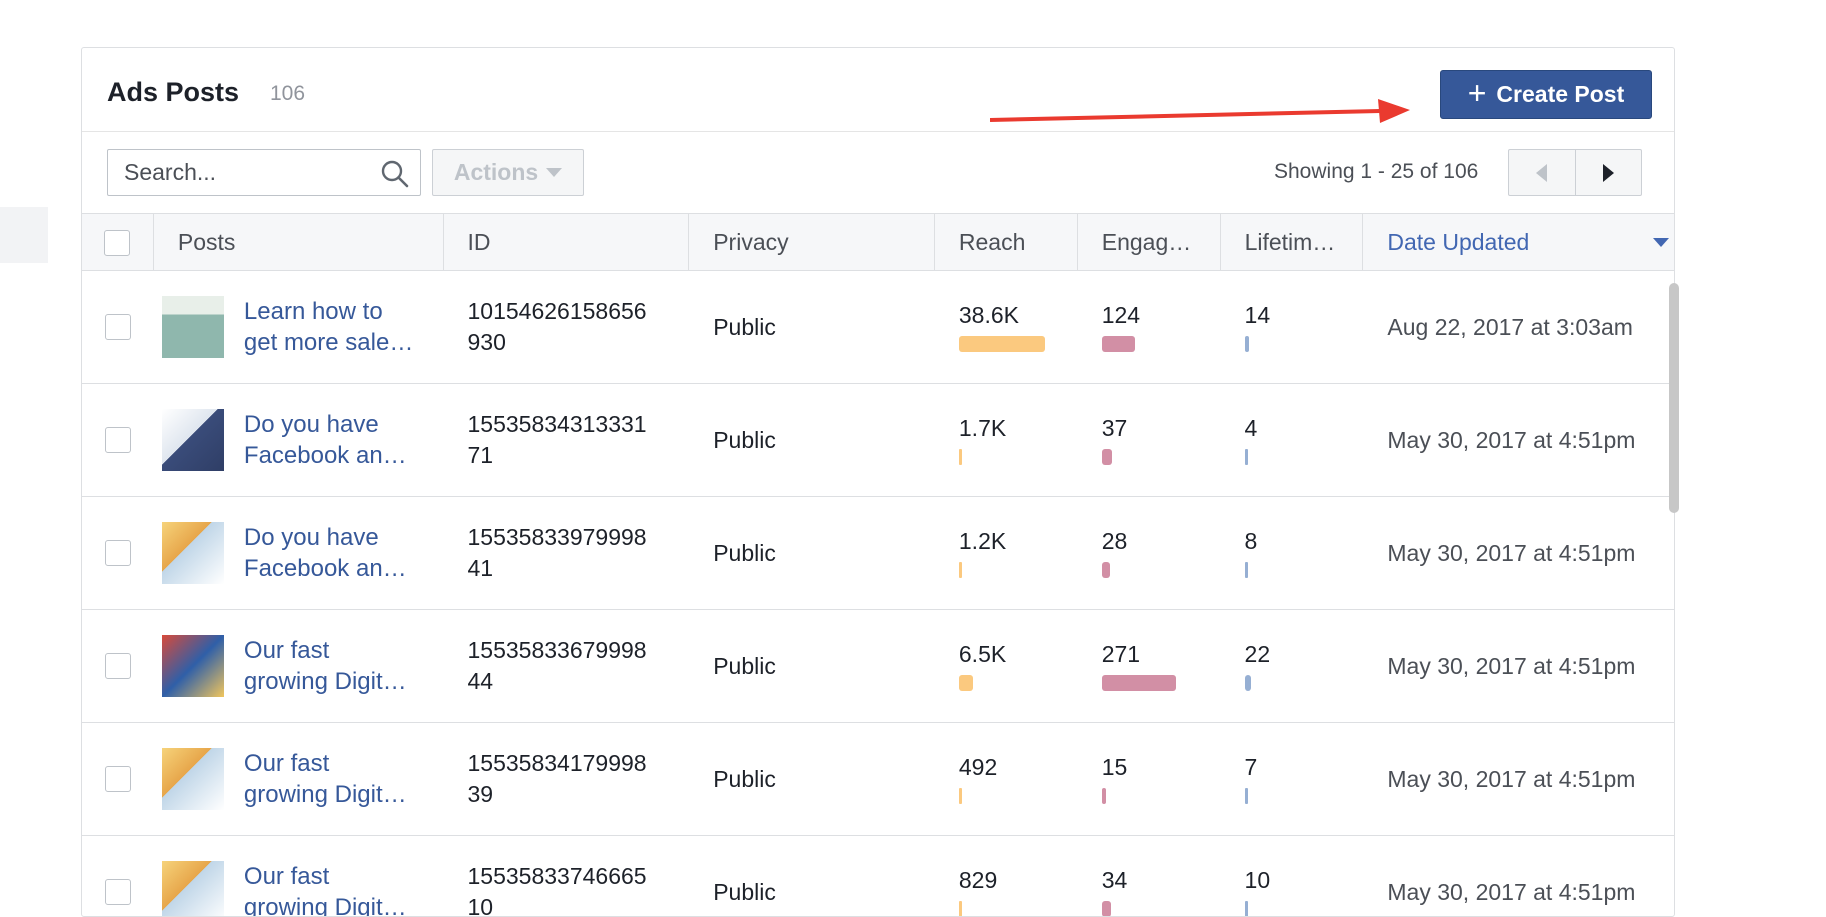  What do you see at coordinates (567, 242) in the screenshot?
I see `column-header-id: ID` at bounding box center [567, 242].